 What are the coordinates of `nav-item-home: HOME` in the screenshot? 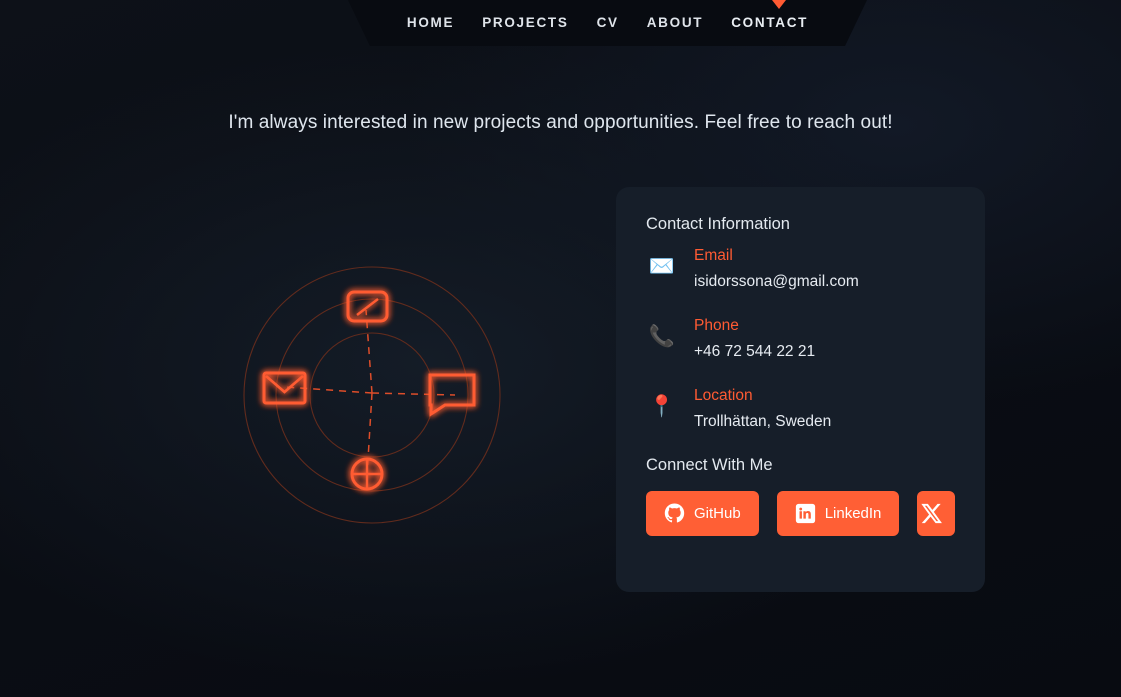 It's located at (430, 23).